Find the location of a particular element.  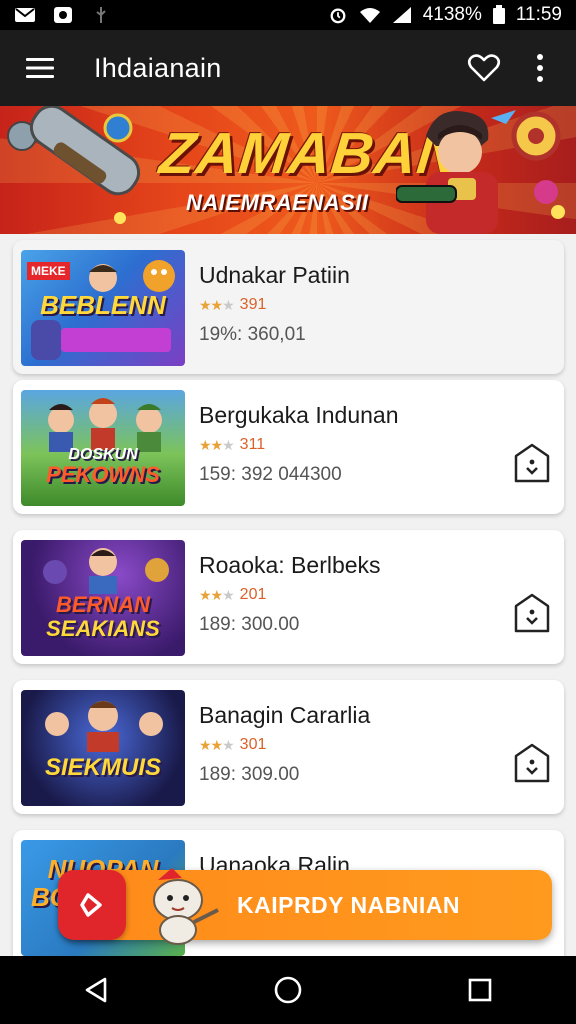

game-meta: 189: 300.00 is located at coordinates (249, 624).